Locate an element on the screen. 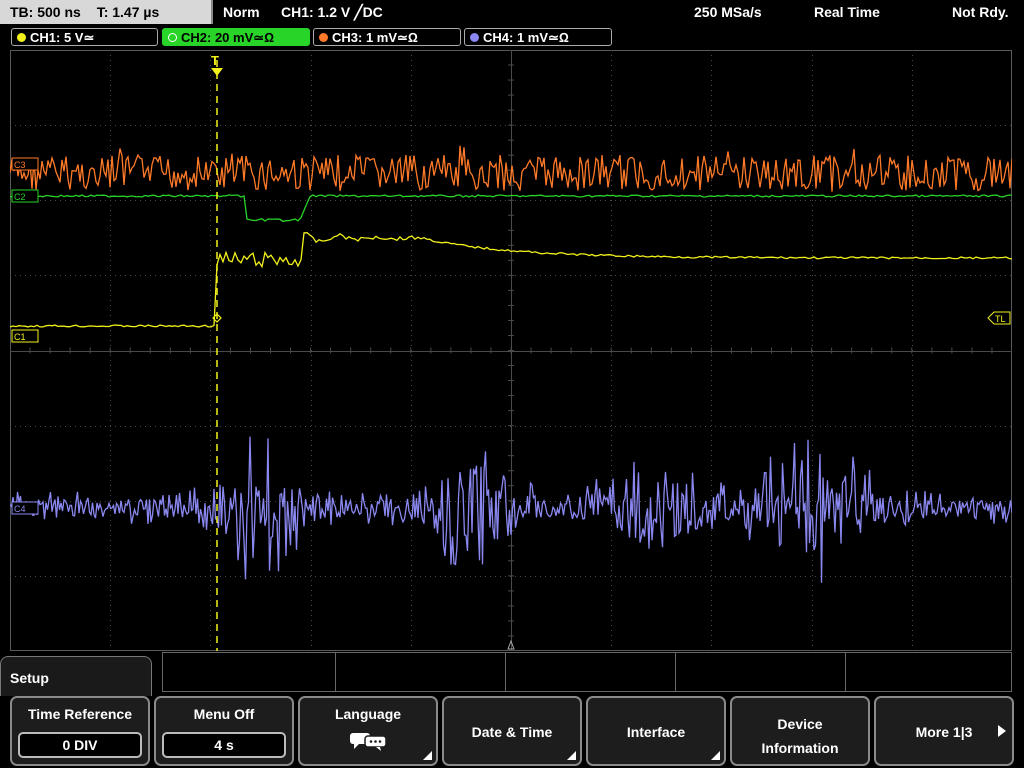 Image resolution: width=1024 pixels, height=768 pixels. trigger-position-value: T: 1.47 µs is located at coordinates (128, 12).